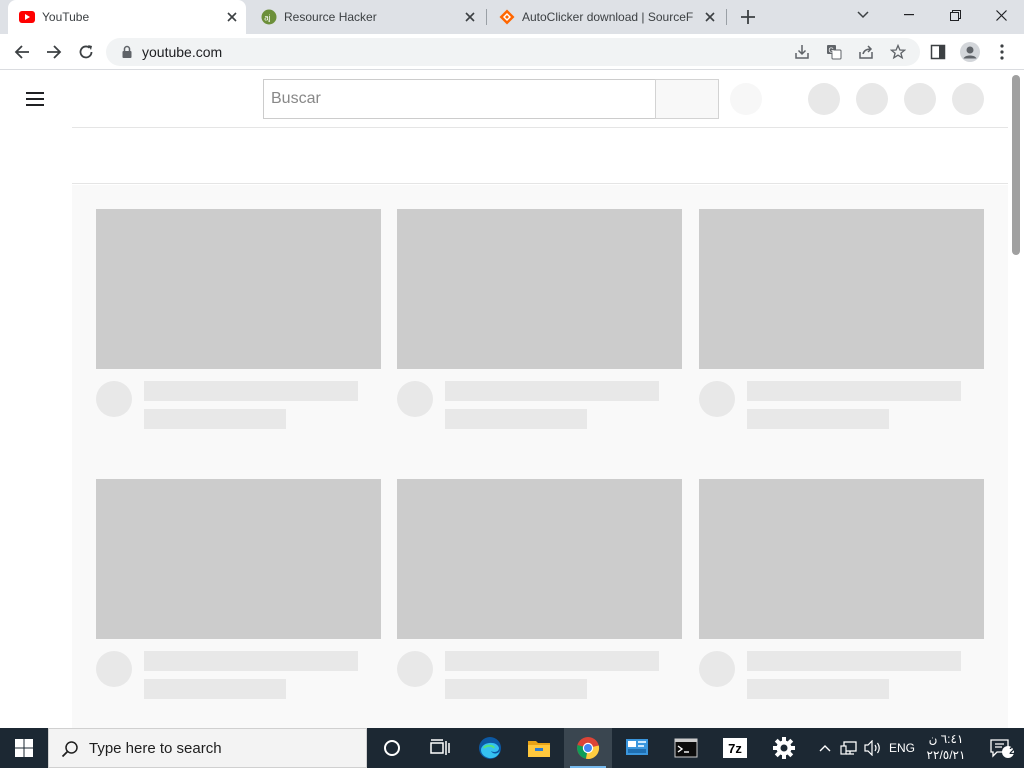 The width and height of the screenshot is (1024, 768). I want to click on back-button, so click(22, 52).